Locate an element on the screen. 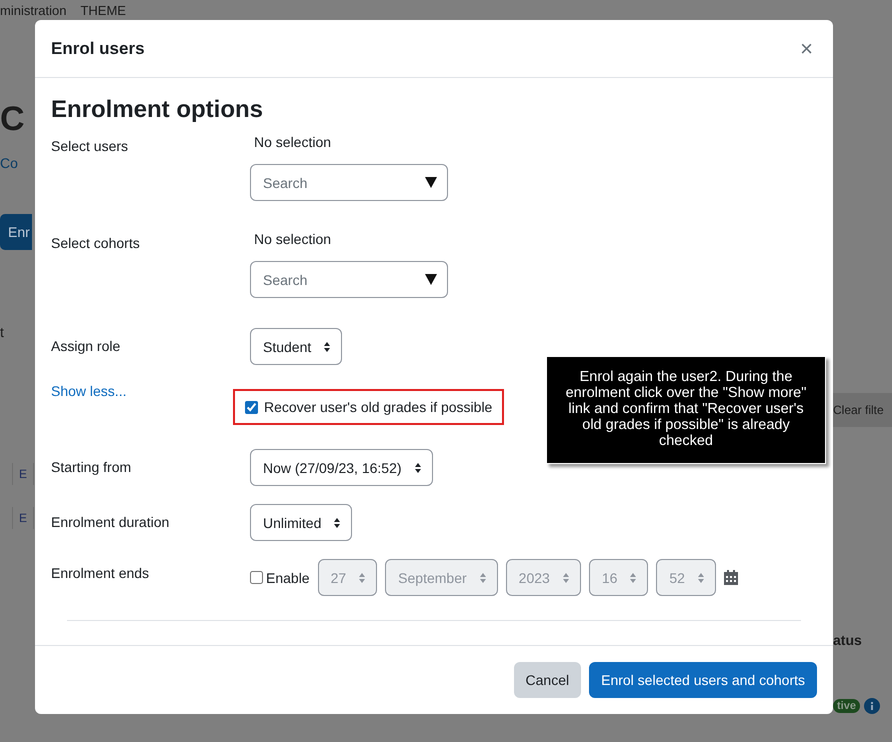  field-label: Enrolment duration is located at coordinates (110, 521).